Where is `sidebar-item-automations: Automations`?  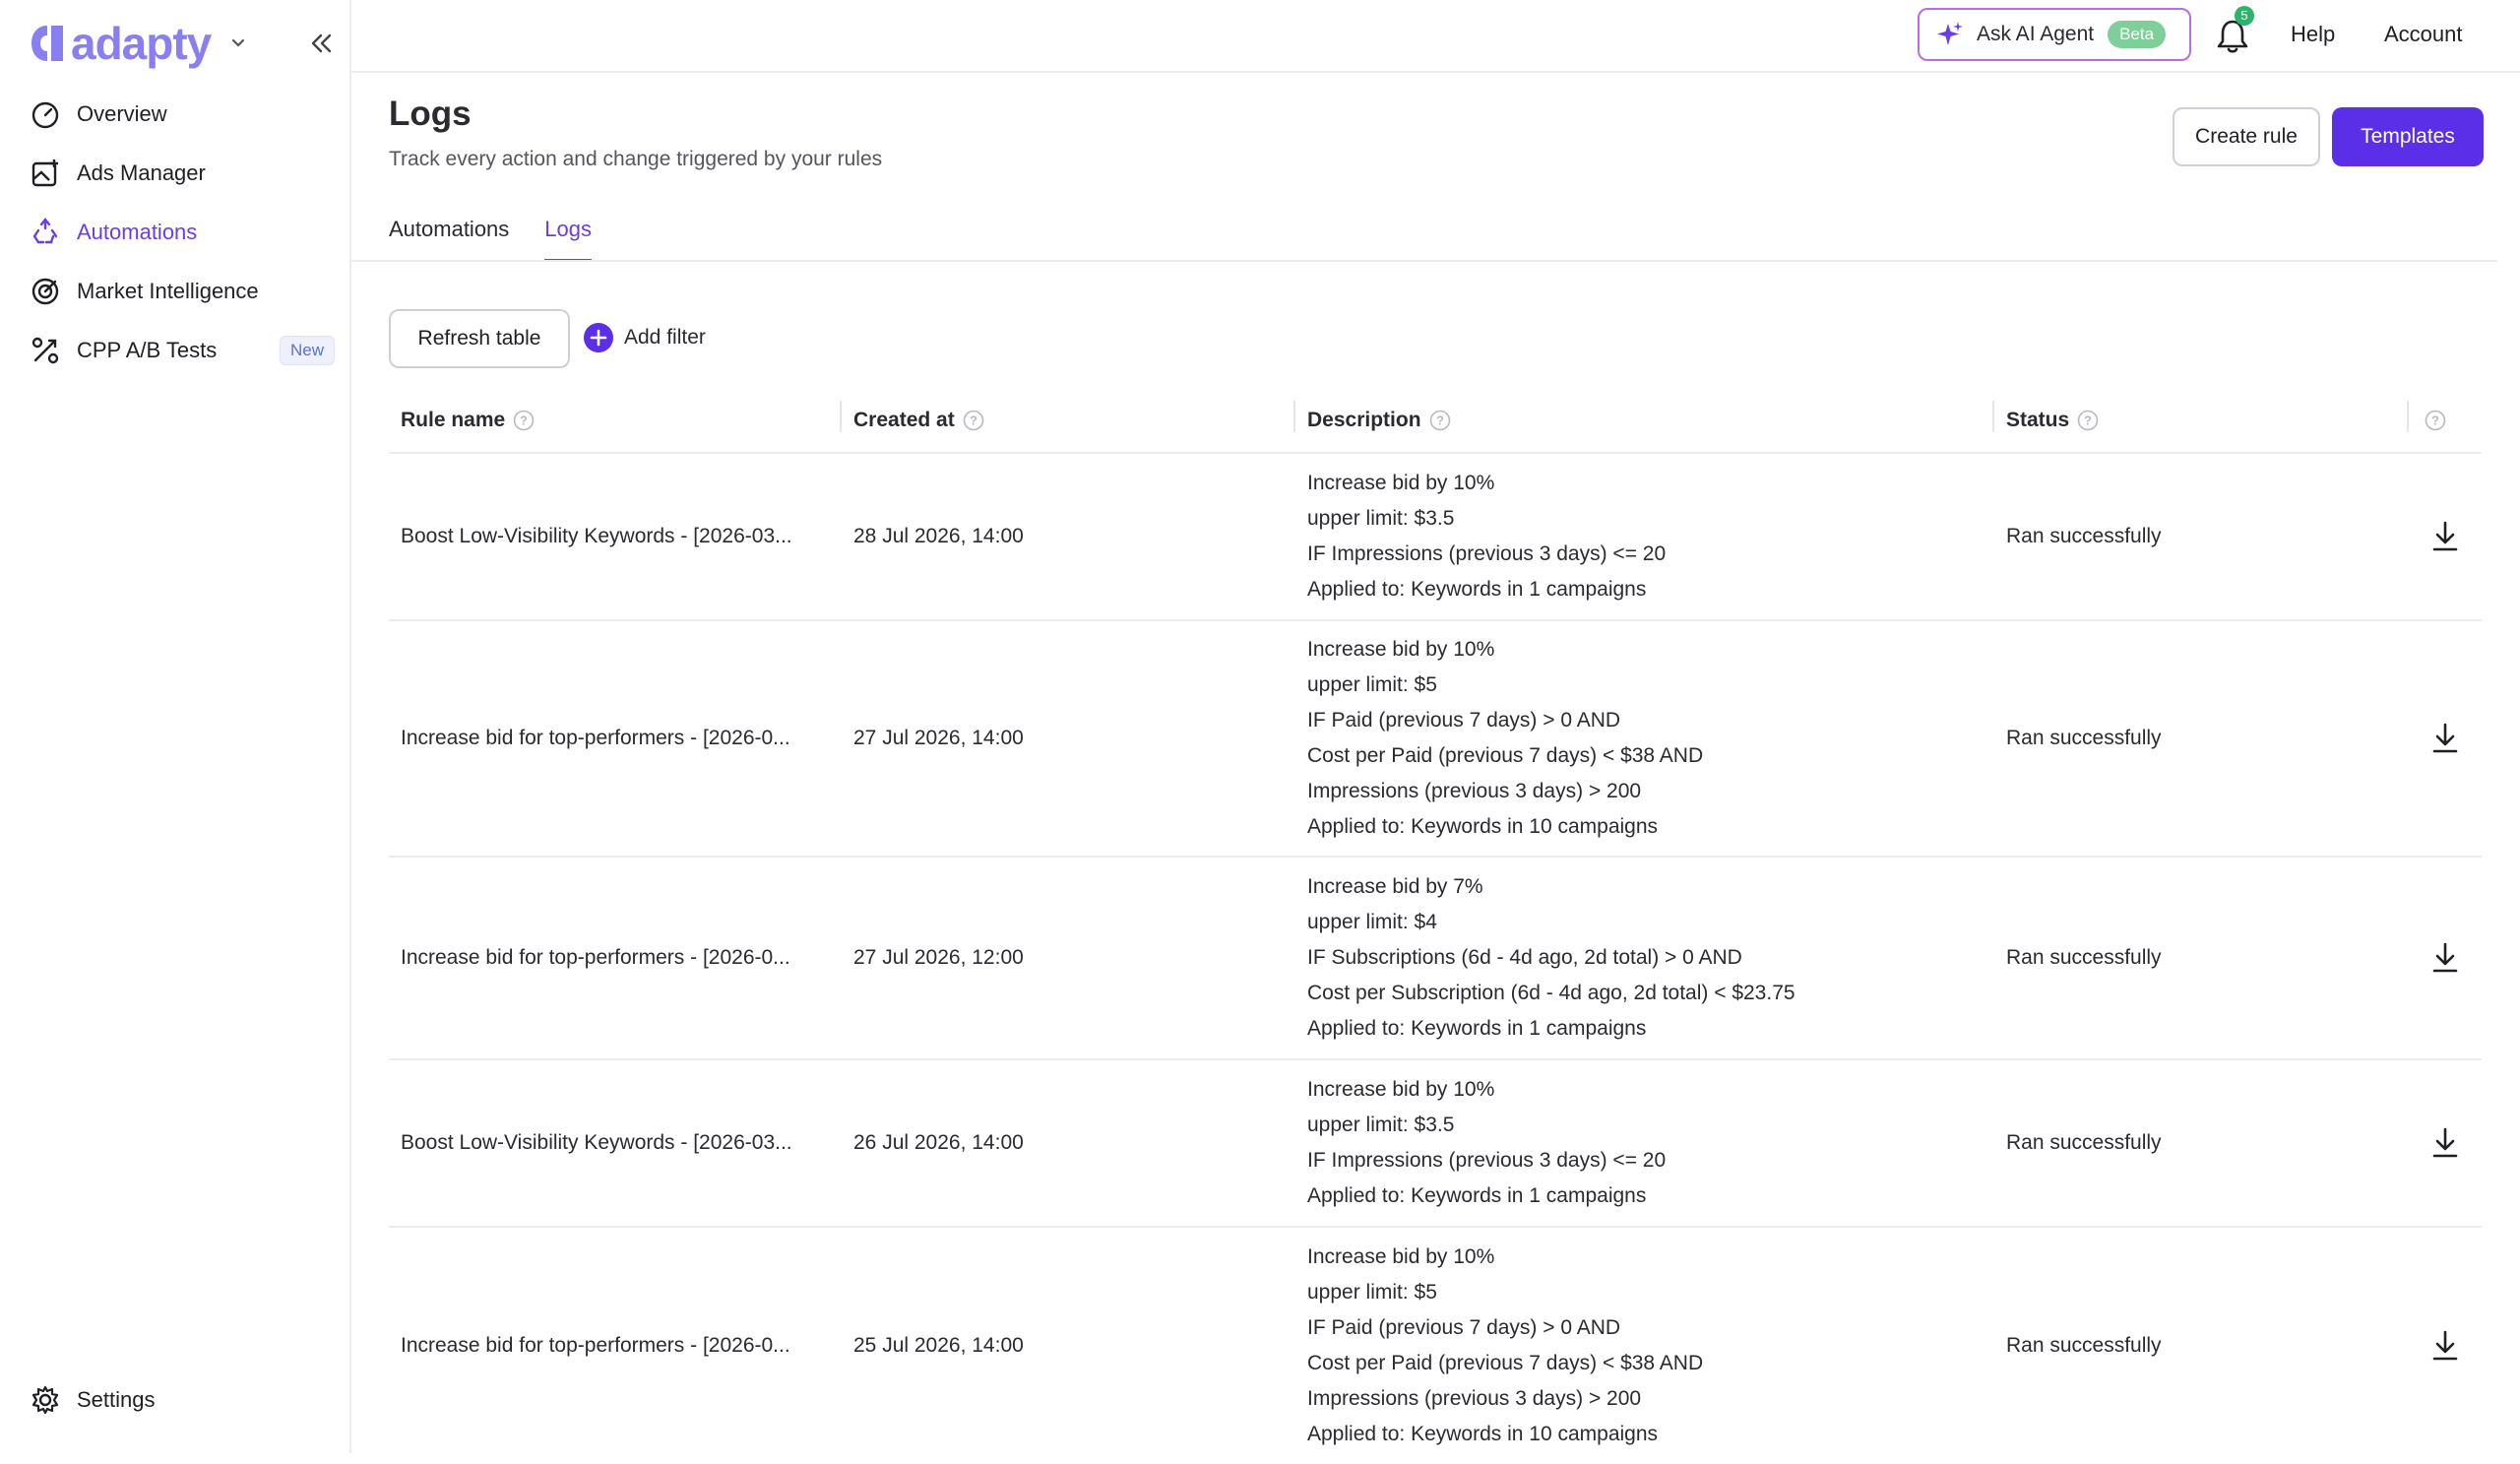 sidebar-item-automations: Automations is located at coordinates (182, 233).